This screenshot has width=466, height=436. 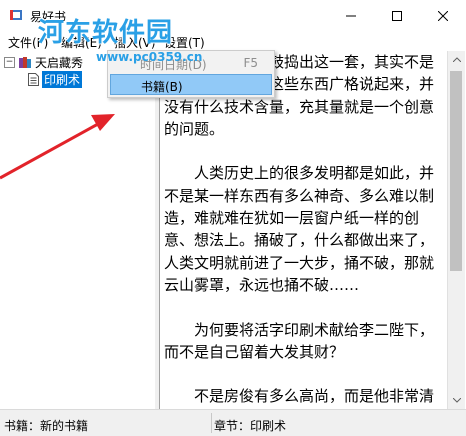 I want to click on minimize-icon, so click(x=351, y=15).